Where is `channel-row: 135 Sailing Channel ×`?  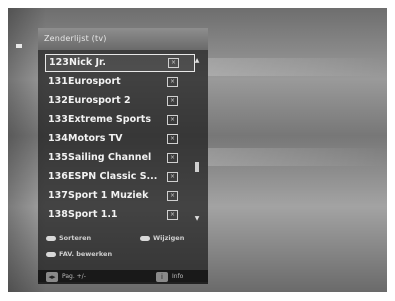
channel-row: 135 Sailing Channel × is located at coordinates (120, 158).